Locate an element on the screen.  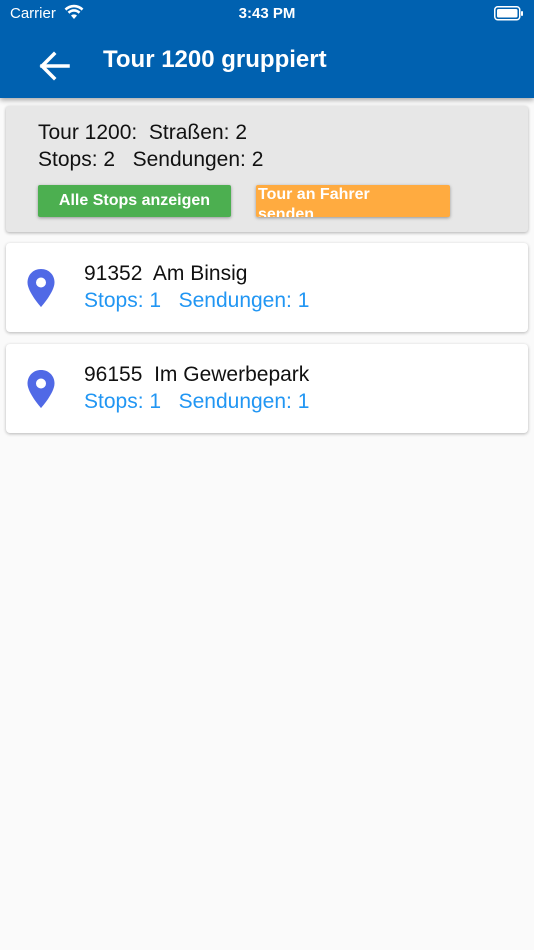
clock: 3:43 PM is located at coordinates (267, 13).